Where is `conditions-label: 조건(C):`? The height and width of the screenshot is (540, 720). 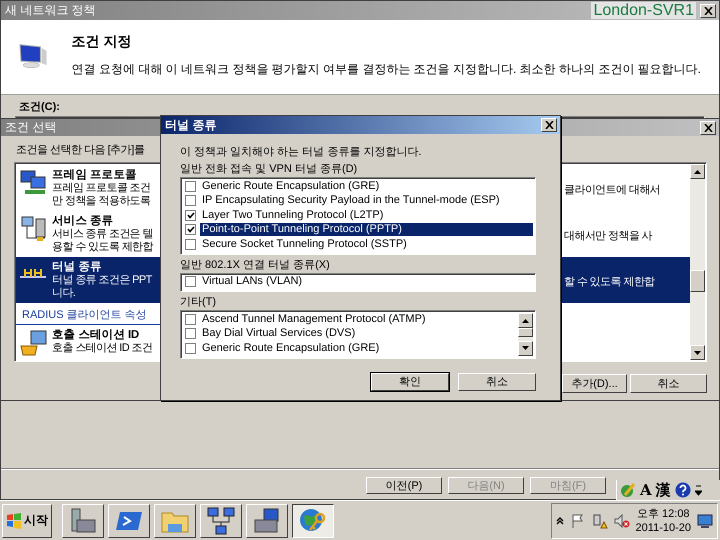
conditions-label: 조건(C): is located at coordinates (39, 107).